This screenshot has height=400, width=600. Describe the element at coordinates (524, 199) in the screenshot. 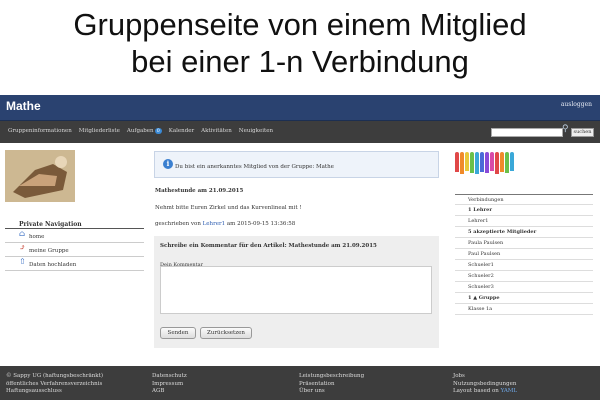

I see `connections-heading: Verbindungen` at that location.